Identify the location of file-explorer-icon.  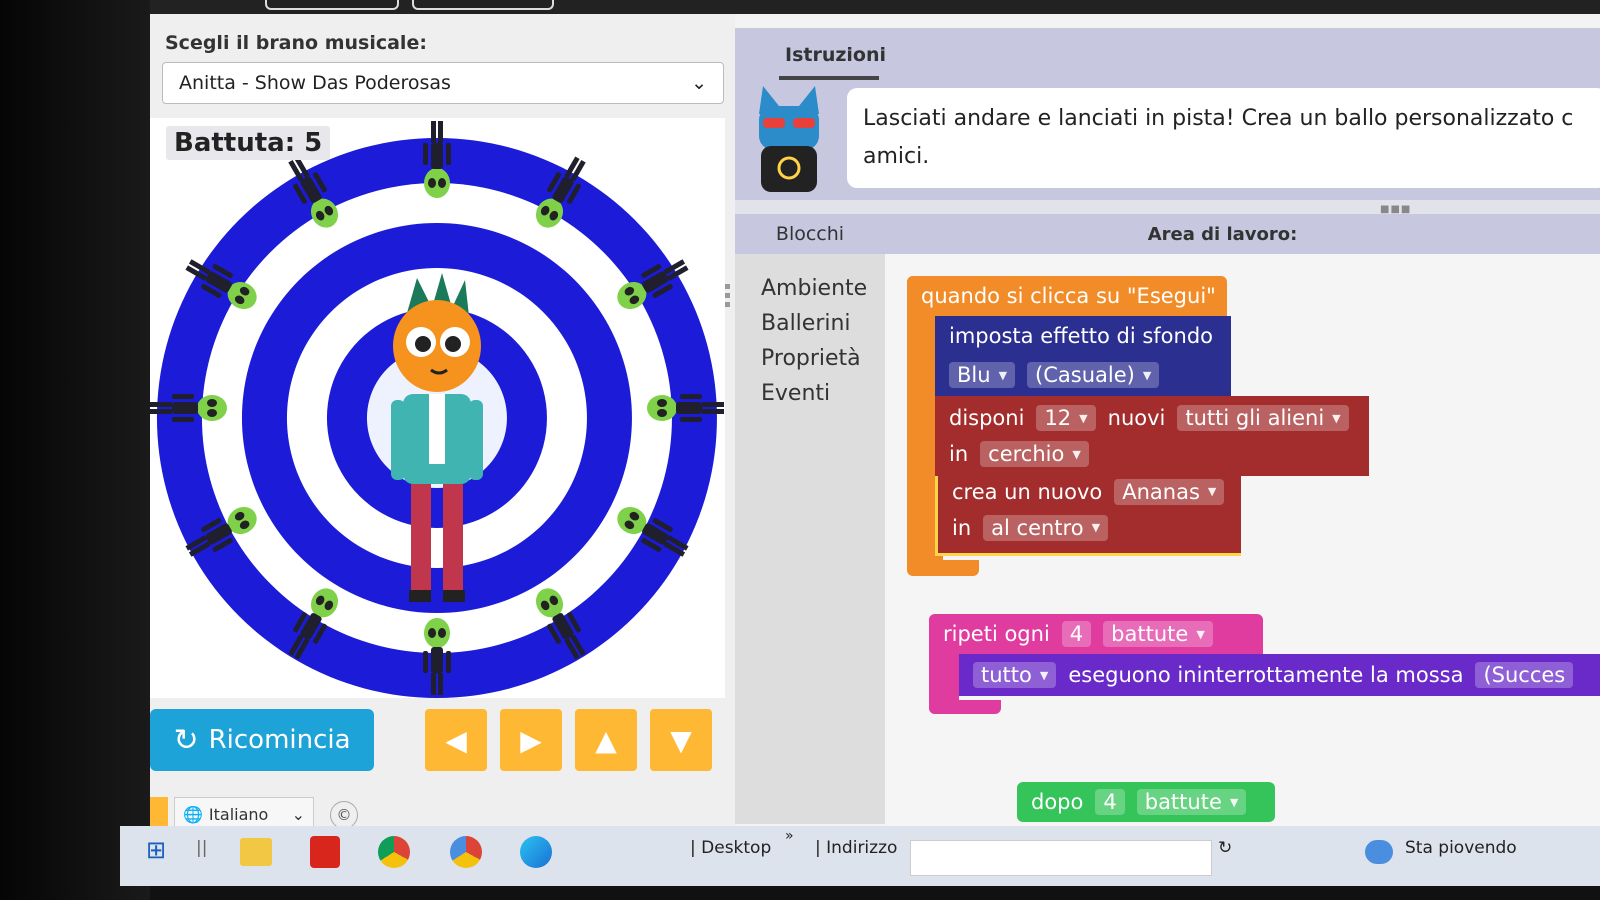
(256, 852).